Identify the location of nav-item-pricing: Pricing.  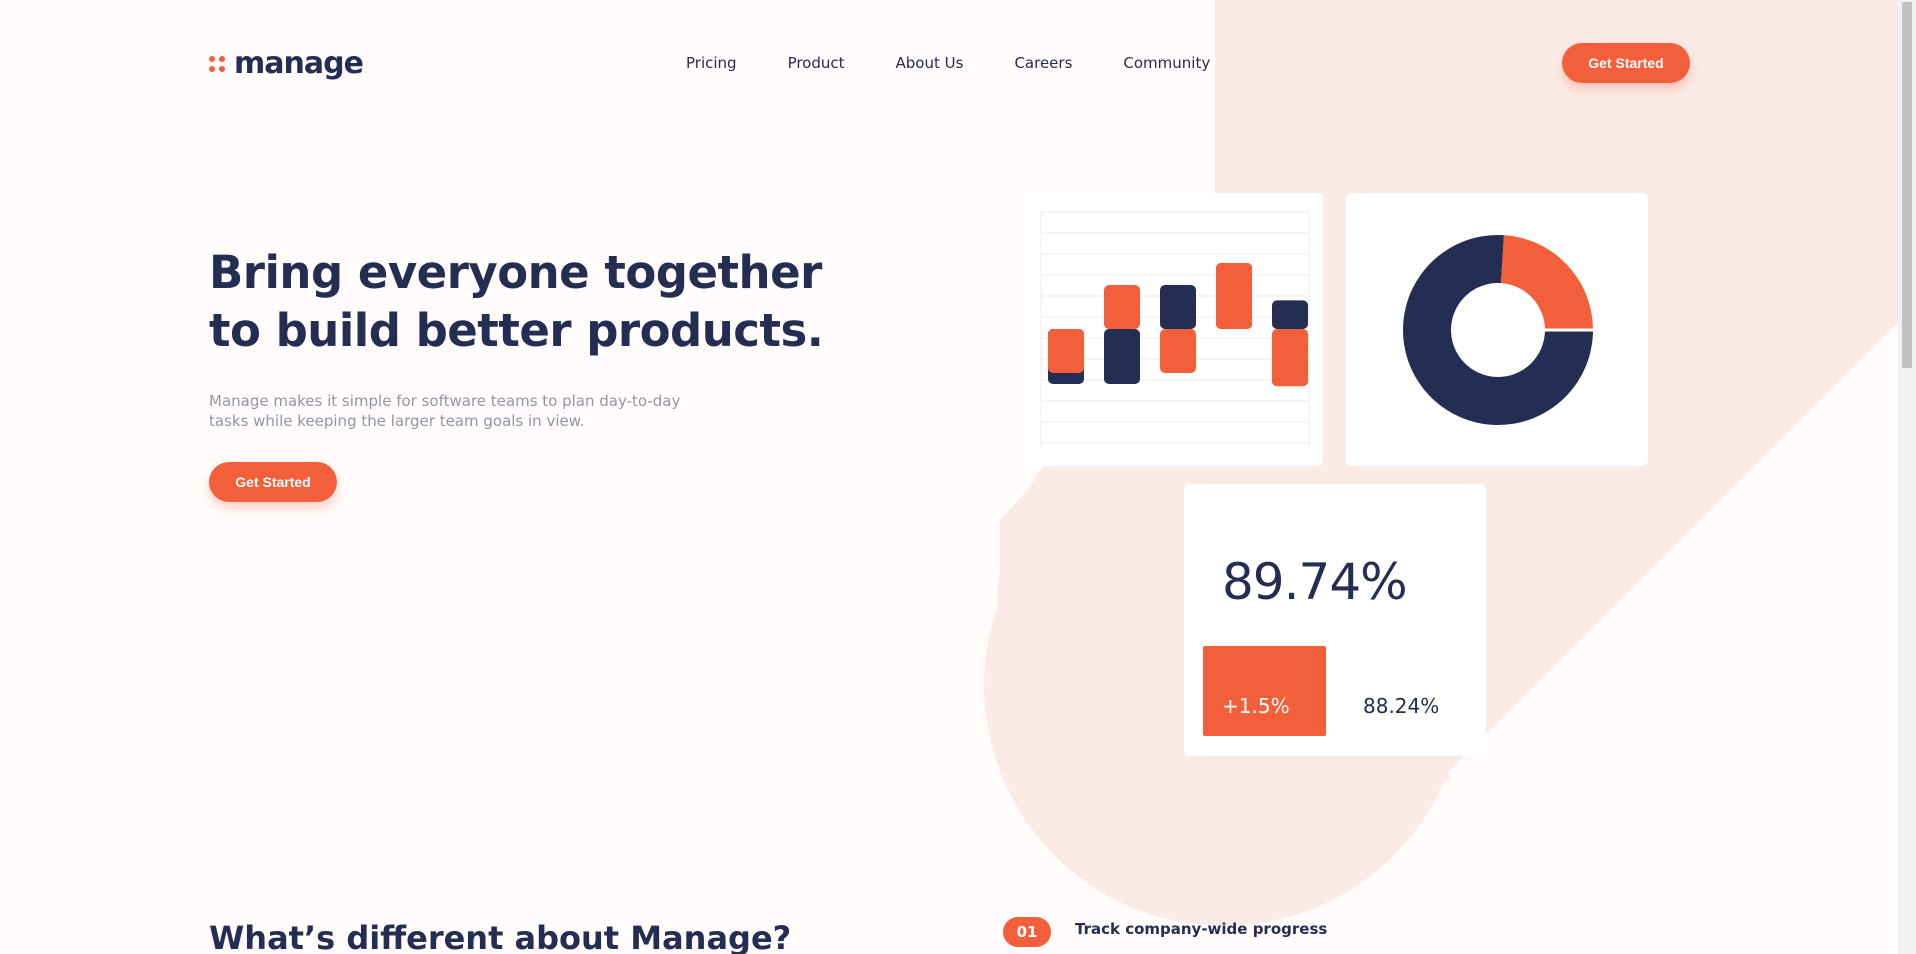
(711, 63).